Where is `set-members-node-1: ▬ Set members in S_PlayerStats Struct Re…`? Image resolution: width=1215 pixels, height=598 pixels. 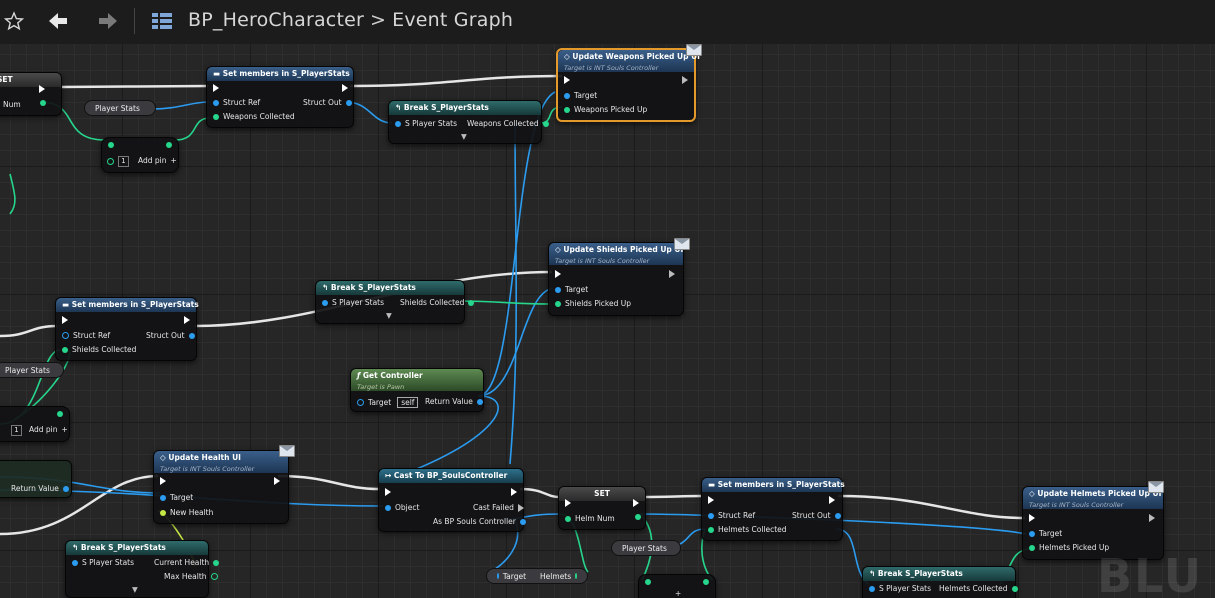
set-members-node-1: ▬ Set members in S_PlayerStats Struct Re… is located at coordinates (280, 97).